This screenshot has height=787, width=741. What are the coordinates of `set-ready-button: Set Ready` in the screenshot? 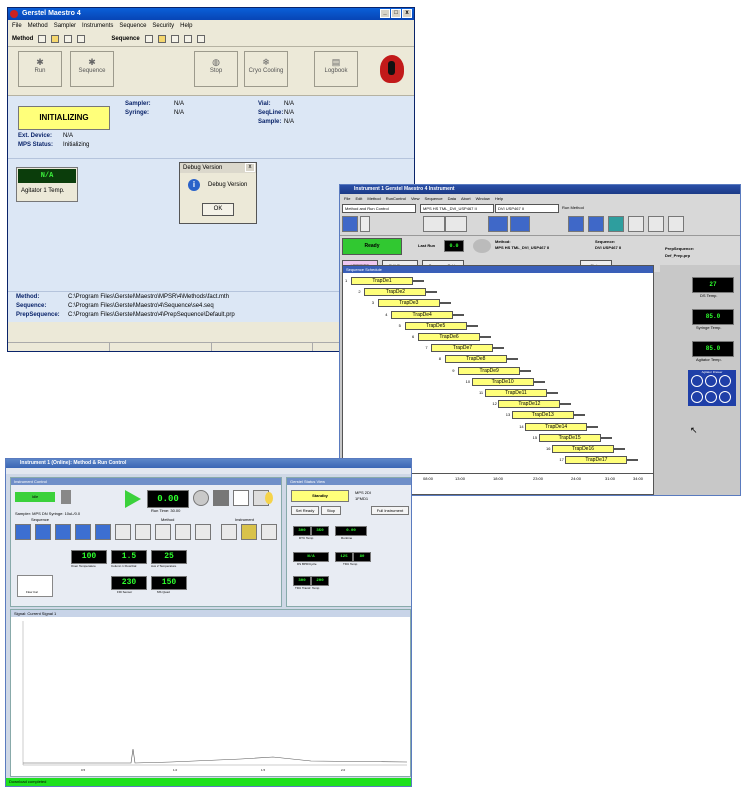 It's located at (305, 510).